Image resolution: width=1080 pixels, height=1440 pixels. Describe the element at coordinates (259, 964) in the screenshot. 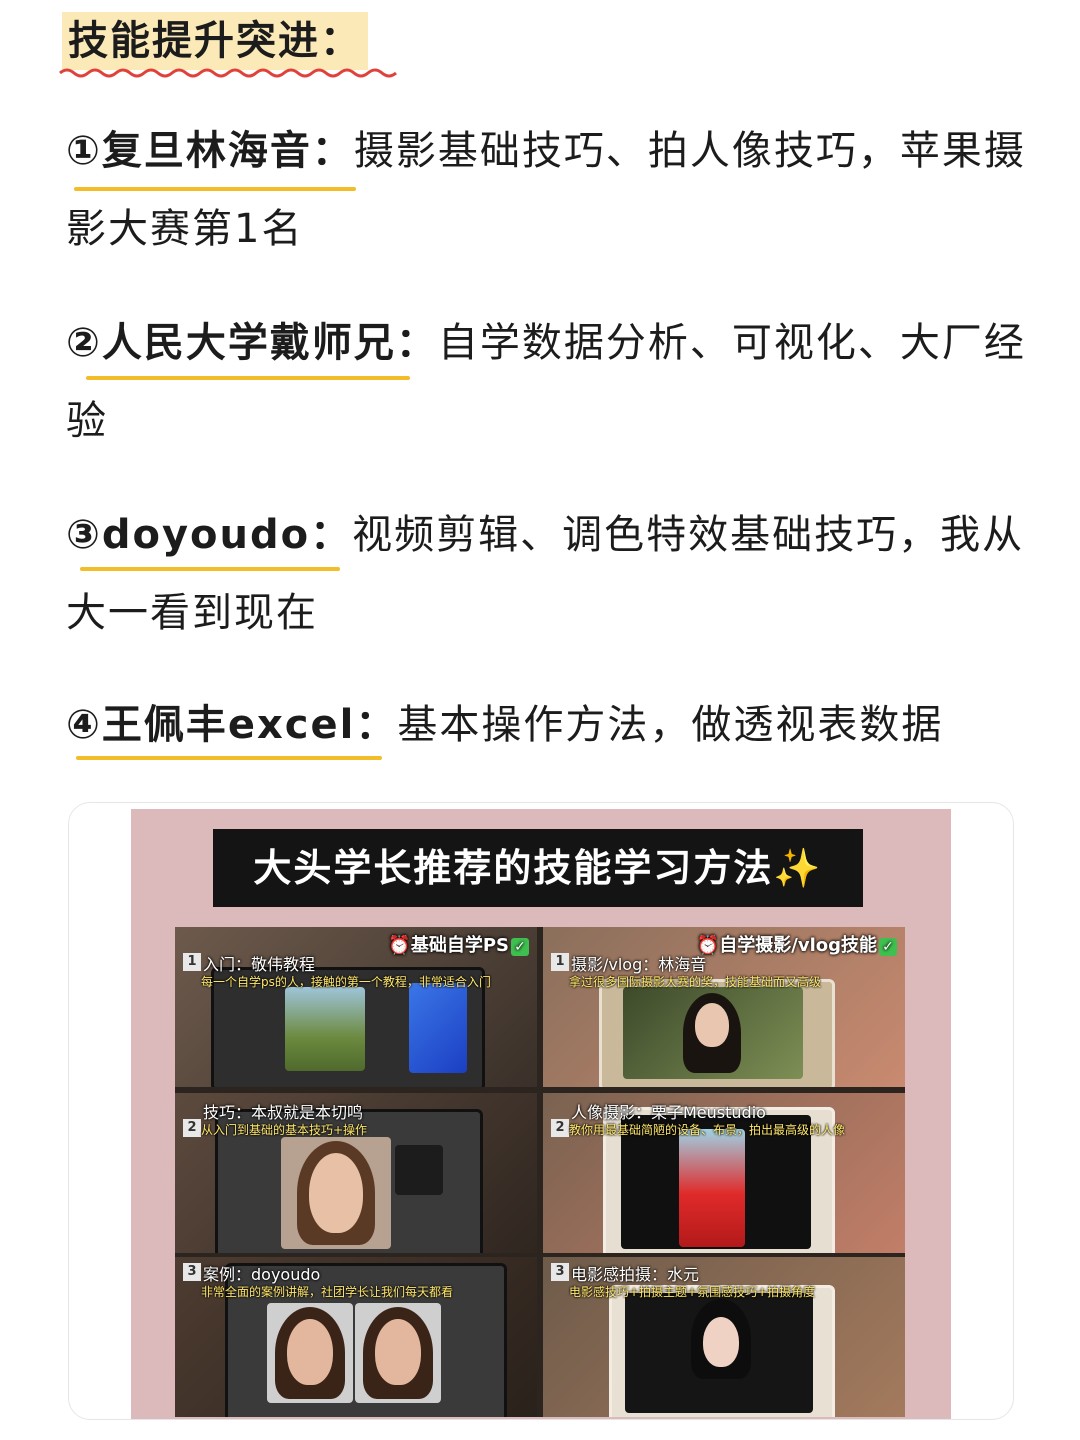

I see `cell-1-title: 入门：敬伟教程` at that location.